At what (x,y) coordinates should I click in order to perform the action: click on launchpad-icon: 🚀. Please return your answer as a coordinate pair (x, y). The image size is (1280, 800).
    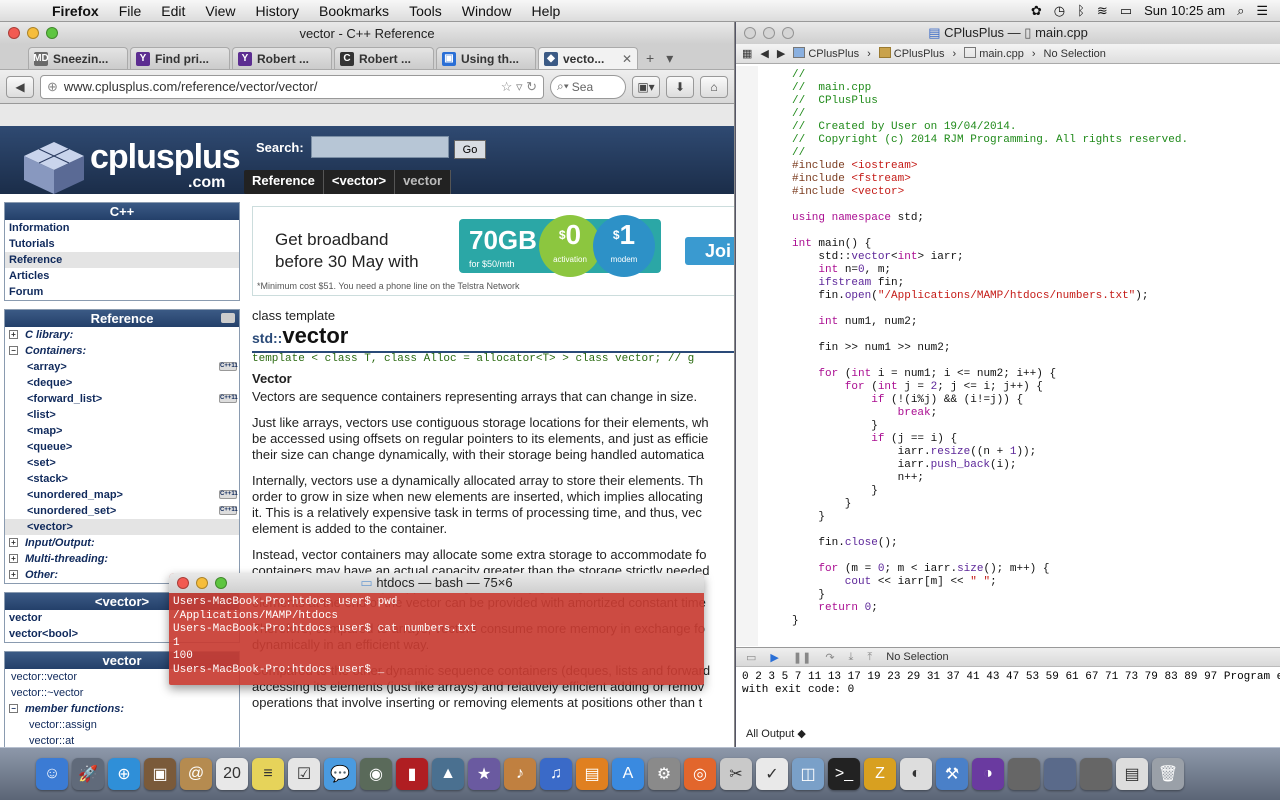
    Looking at the image, I should click on (88, 774).